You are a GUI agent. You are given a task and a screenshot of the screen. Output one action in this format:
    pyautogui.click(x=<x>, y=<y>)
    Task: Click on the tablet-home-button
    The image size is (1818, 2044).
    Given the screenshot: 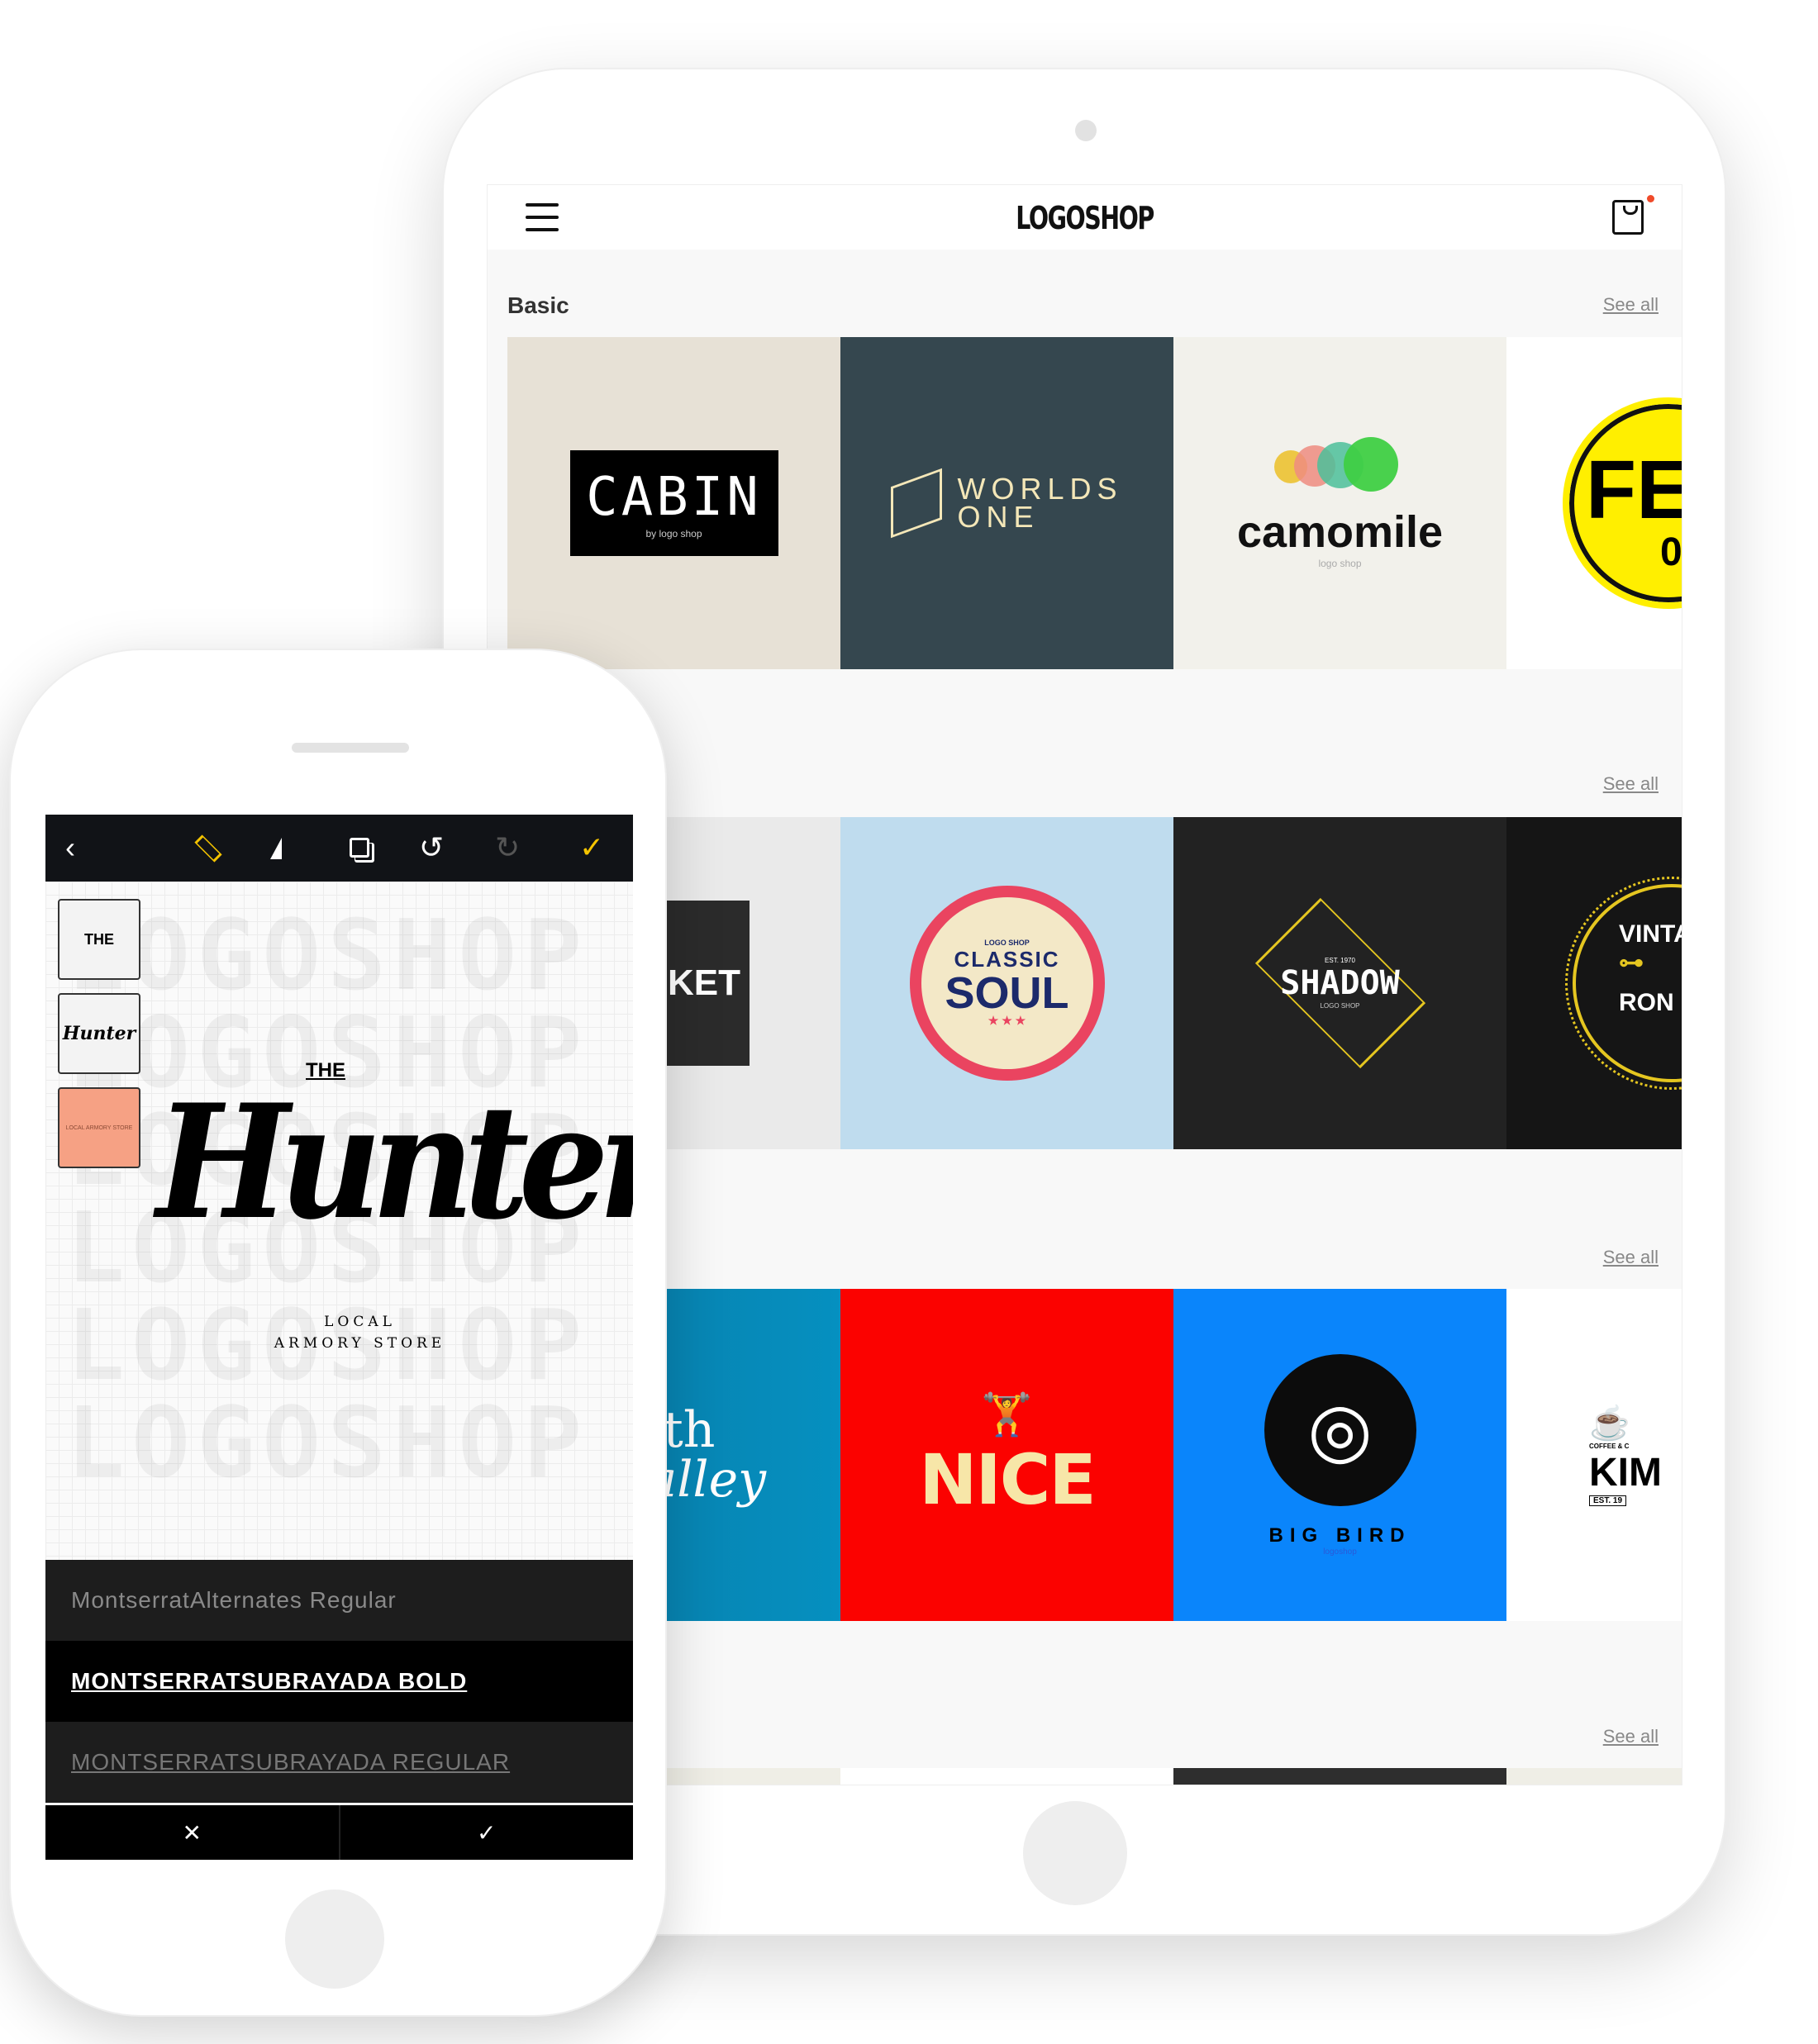 What is the action you would take?
    pyautogui.click(x=1075, y=1853)
    